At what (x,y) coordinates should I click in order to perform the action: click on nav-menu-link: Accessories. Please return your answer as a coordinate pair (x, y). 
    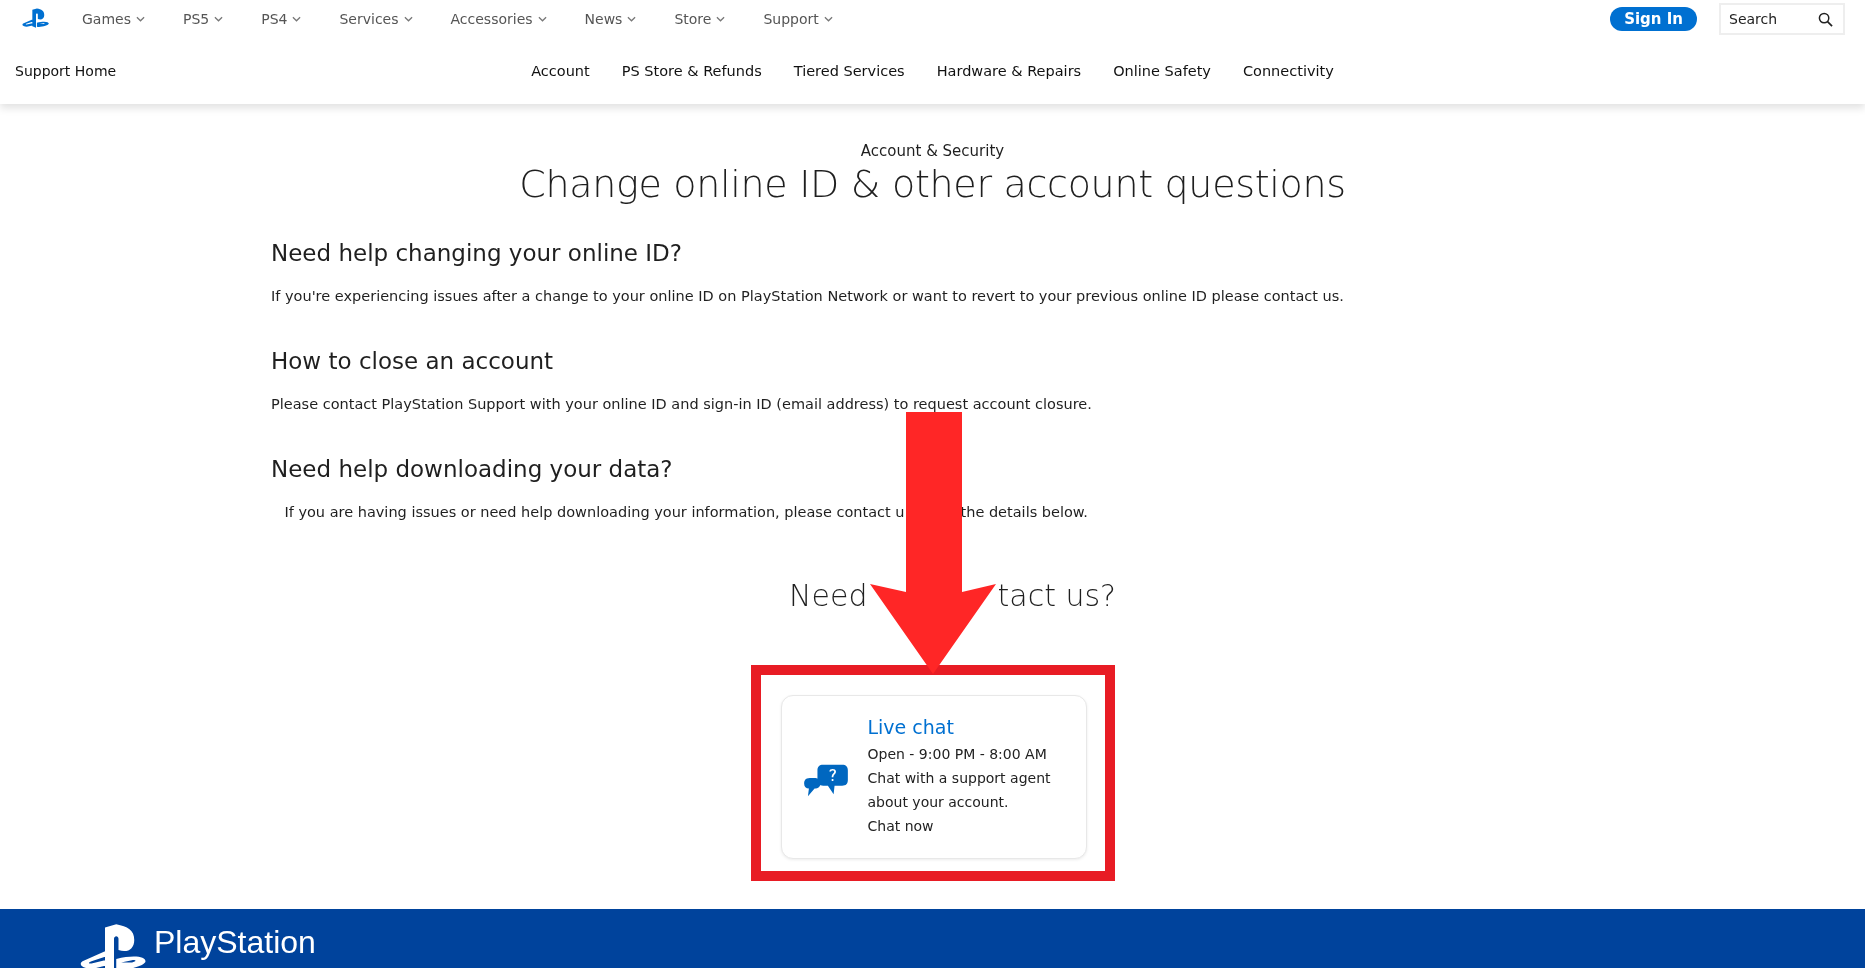
    Looking at the image, I should click on (498, 19).